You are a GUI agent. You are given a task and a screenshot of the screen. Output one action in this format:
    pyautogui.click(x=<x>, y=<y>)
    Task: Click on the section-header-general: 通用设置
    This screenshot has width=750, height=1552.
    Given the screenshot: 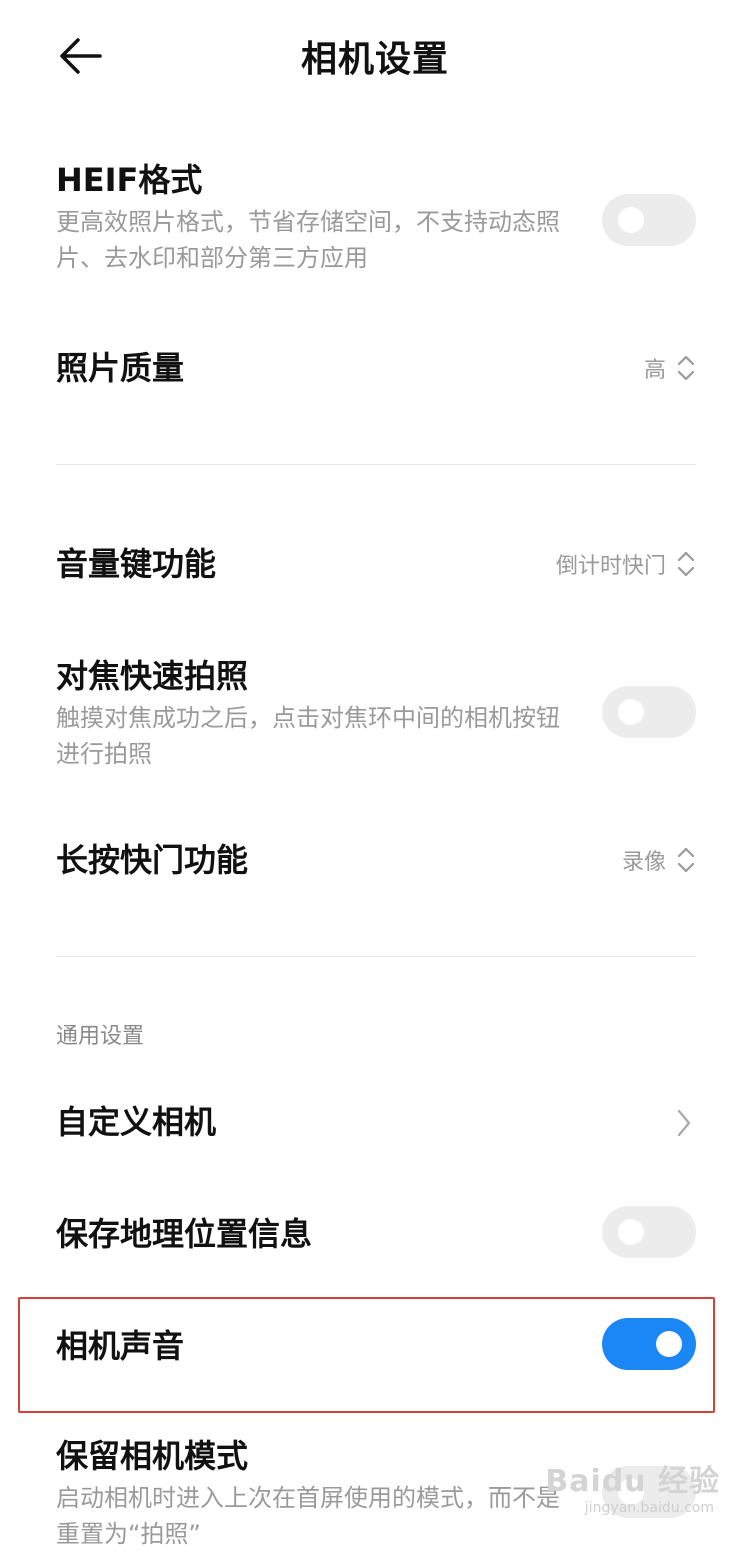 What is the action you would take?
    pyautogui.click(x=100, y=1036)
    